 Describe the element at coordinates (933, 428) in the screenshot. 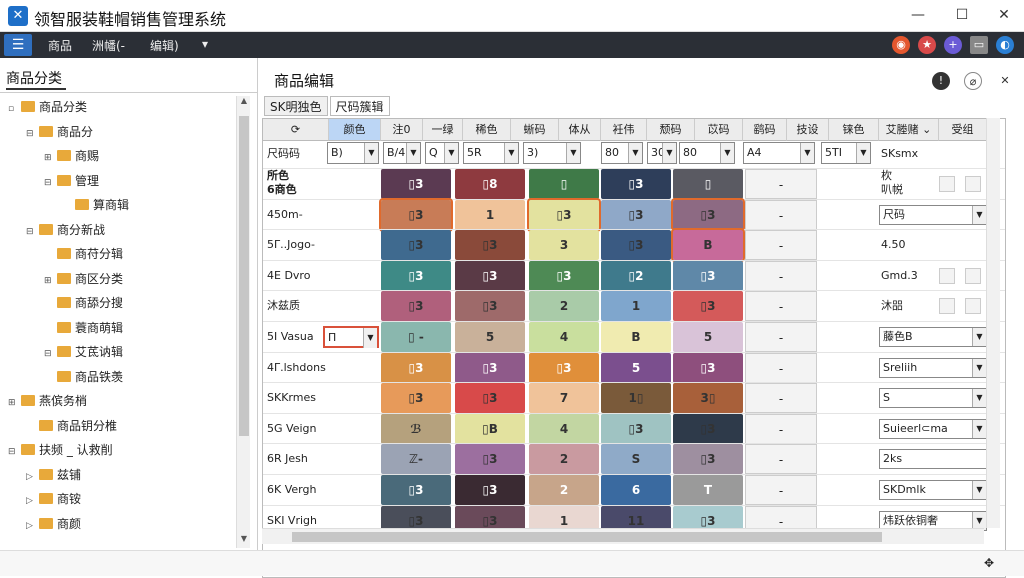

I see `right-select: Suieerl⊂ma ▼` at that location.